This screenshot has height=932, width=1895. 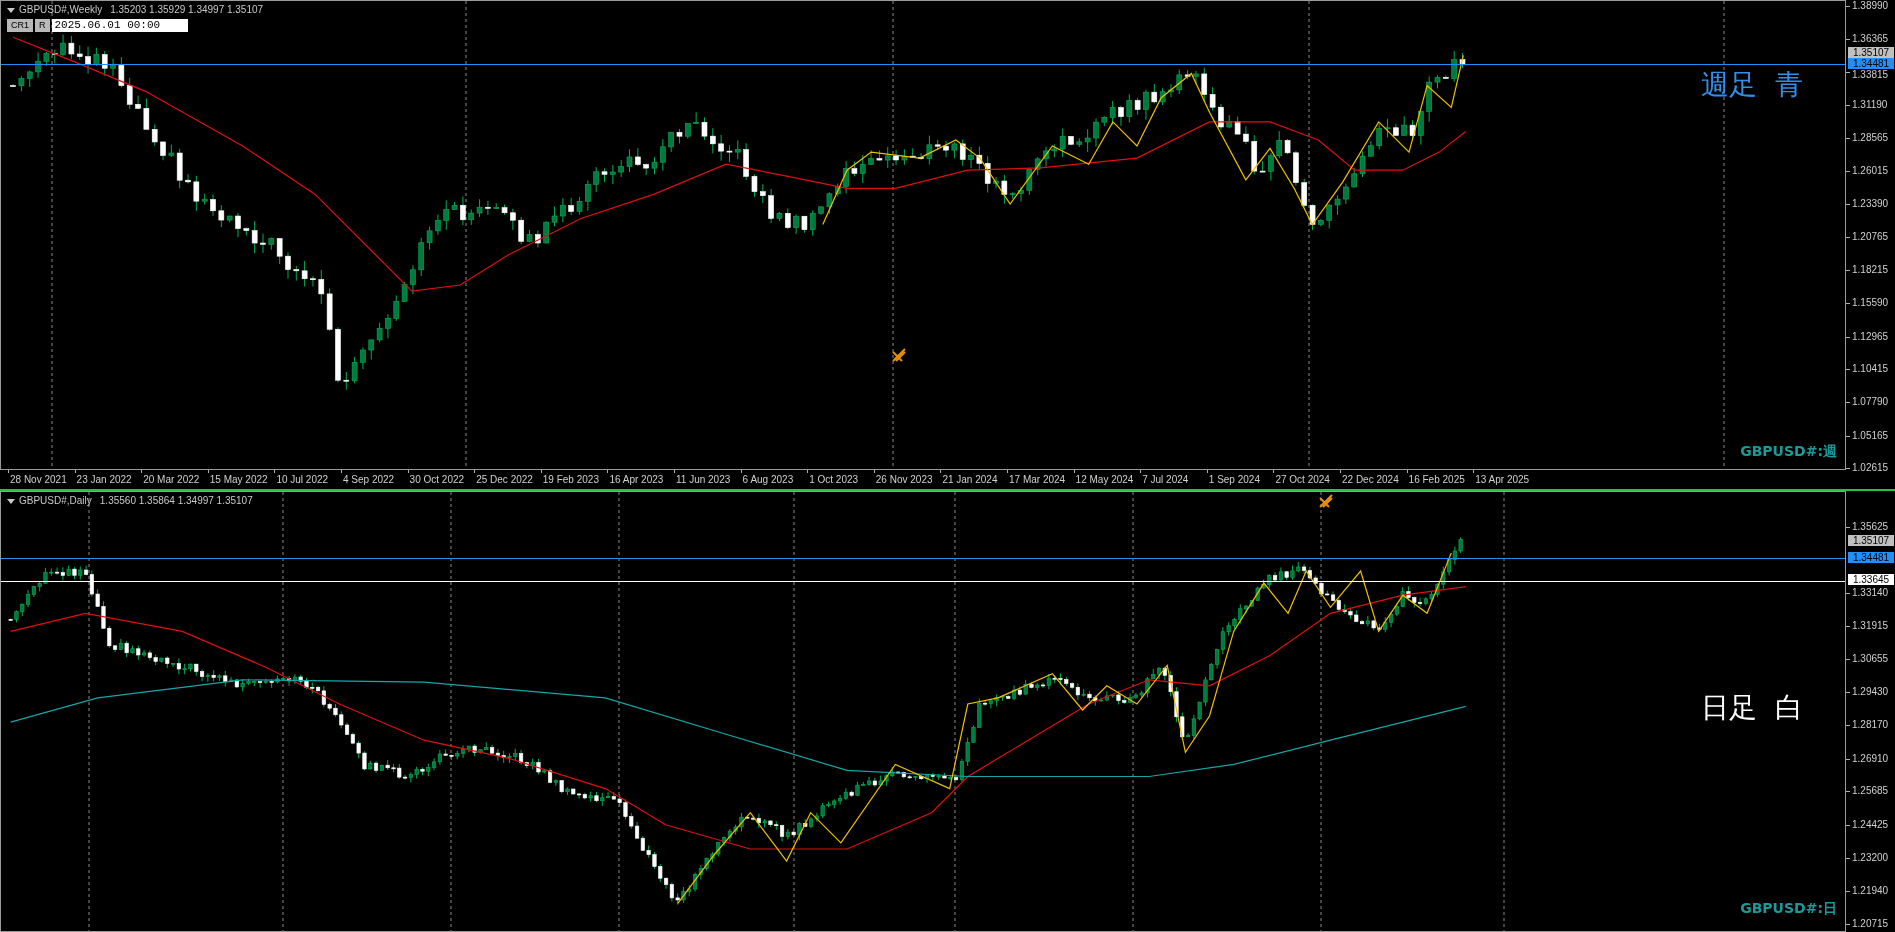 I want to click on price-tick-label: 1.07790, so click(x=1870, y=402).